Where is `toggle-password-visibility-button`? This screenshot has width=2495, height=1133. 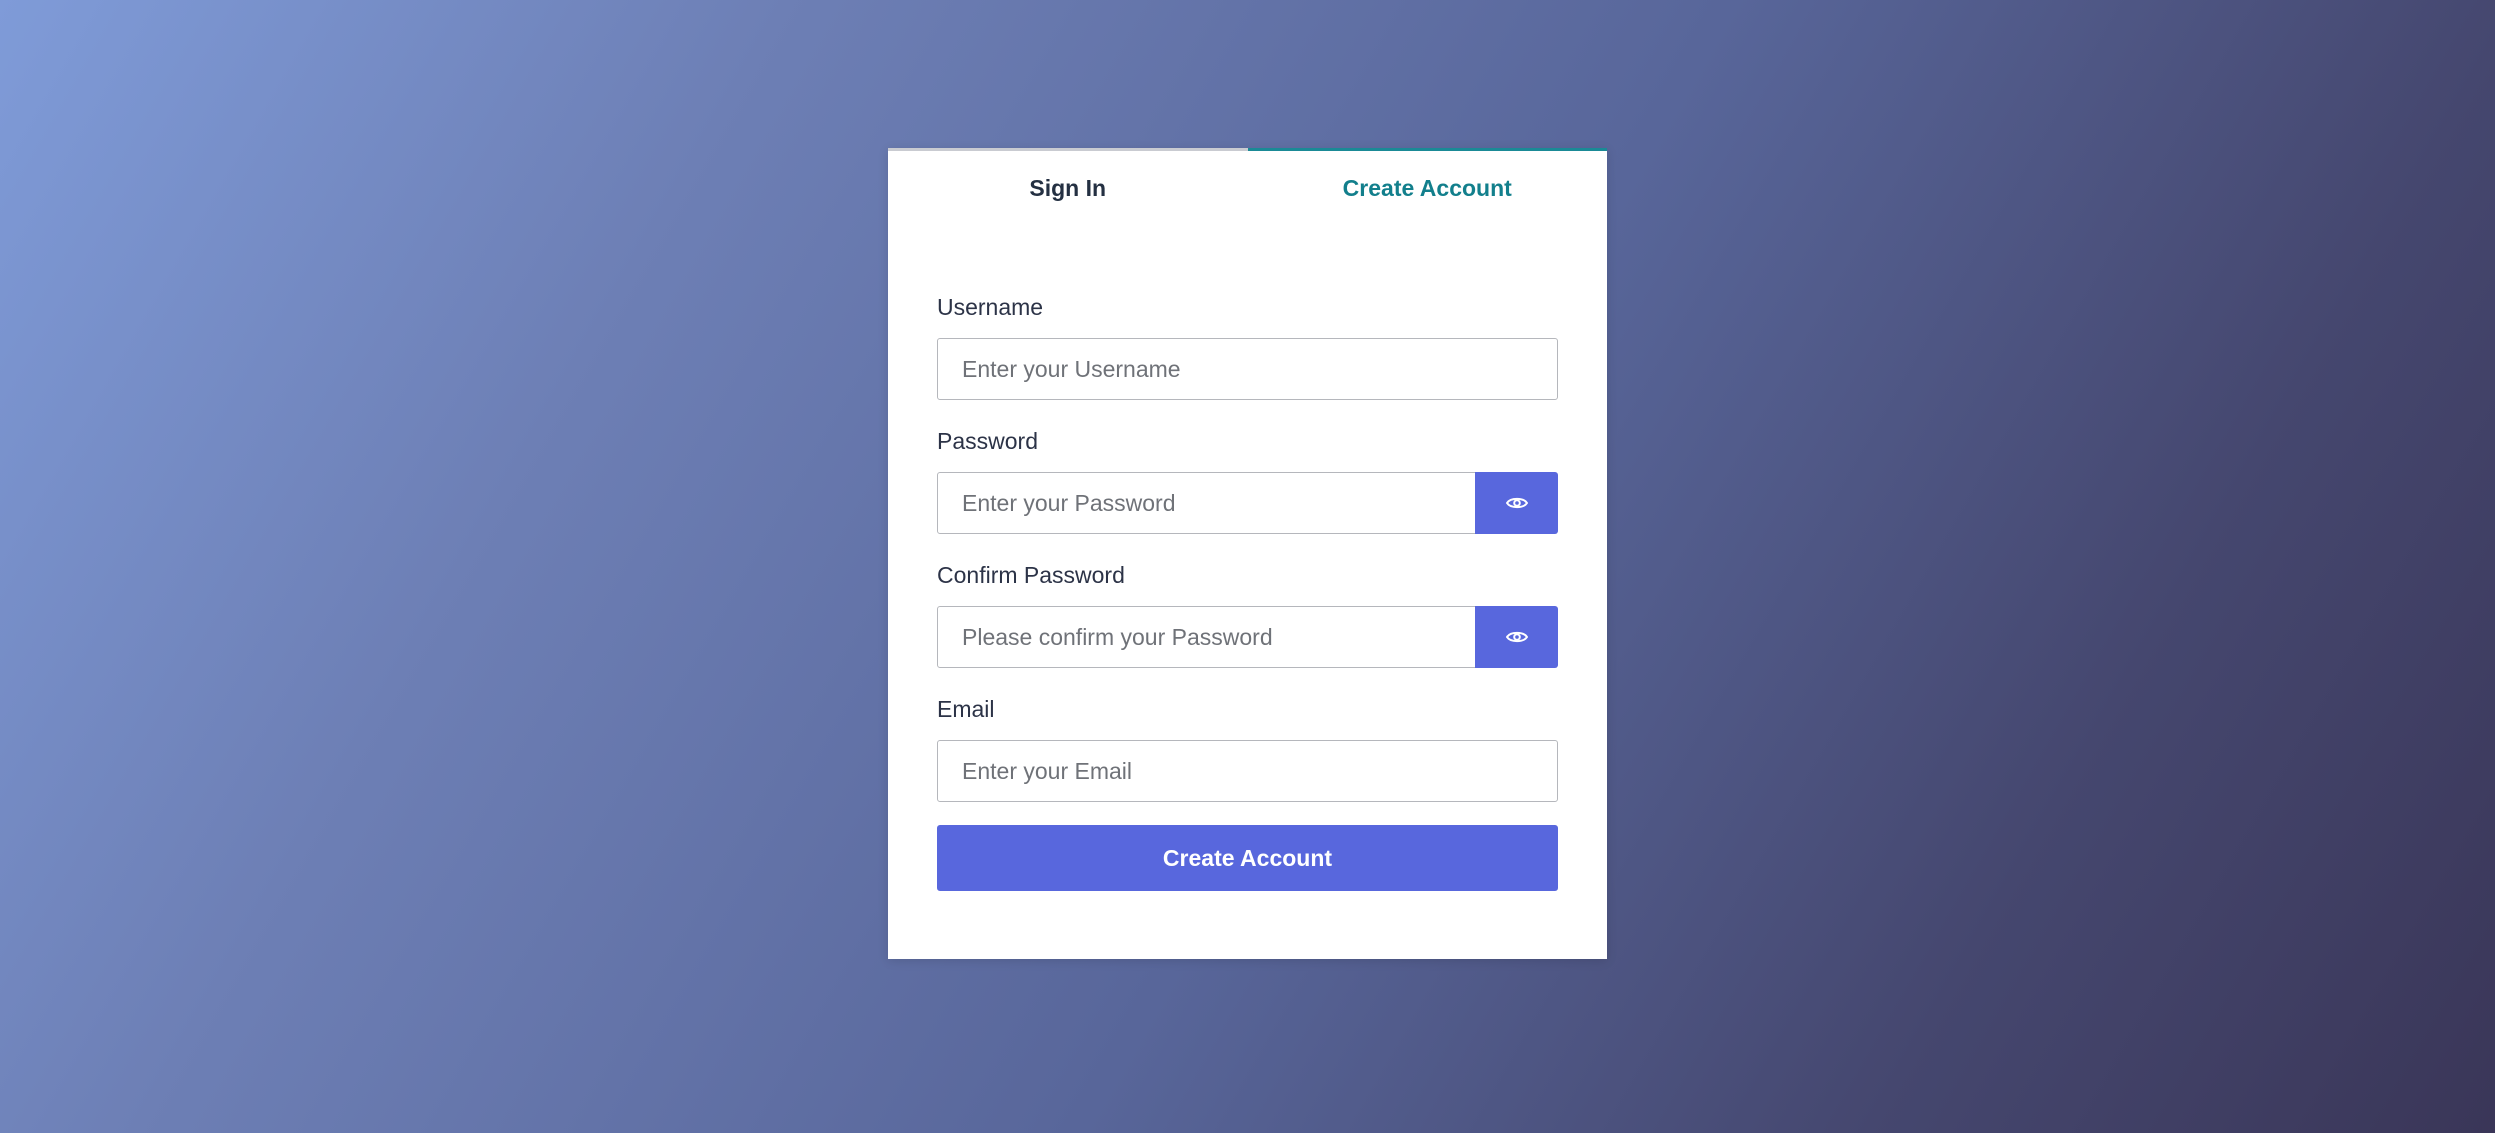 toggle-password-visibility-button is located at coordinates (1516, 503).